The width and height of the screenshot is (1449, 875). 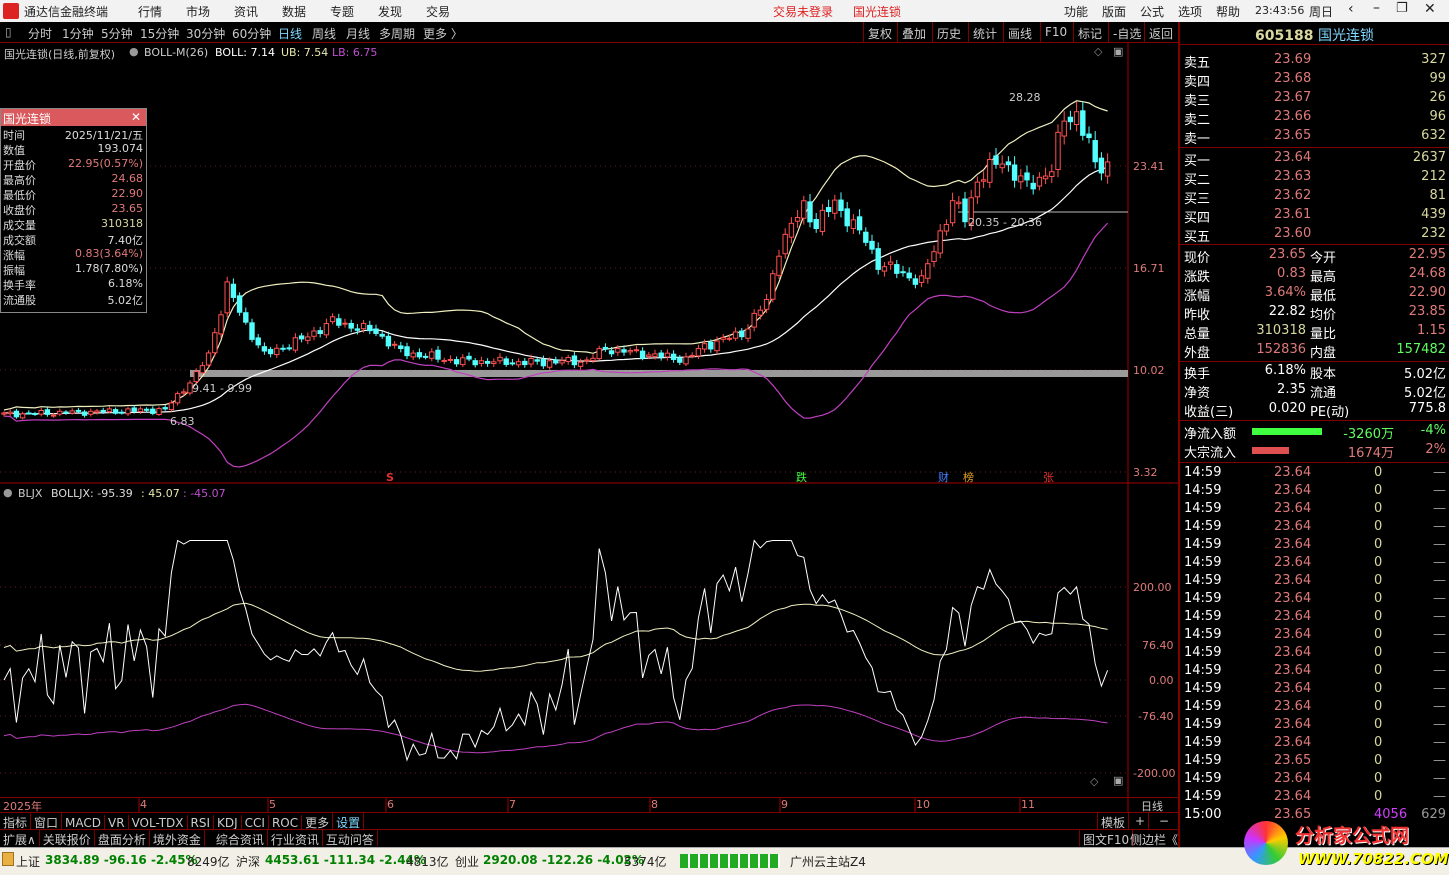 What do you see at coordinates (1315, 61) in the screenshot?
I see `ask-row: 卖五 23.69 327` at bounding box center [1315, 61].